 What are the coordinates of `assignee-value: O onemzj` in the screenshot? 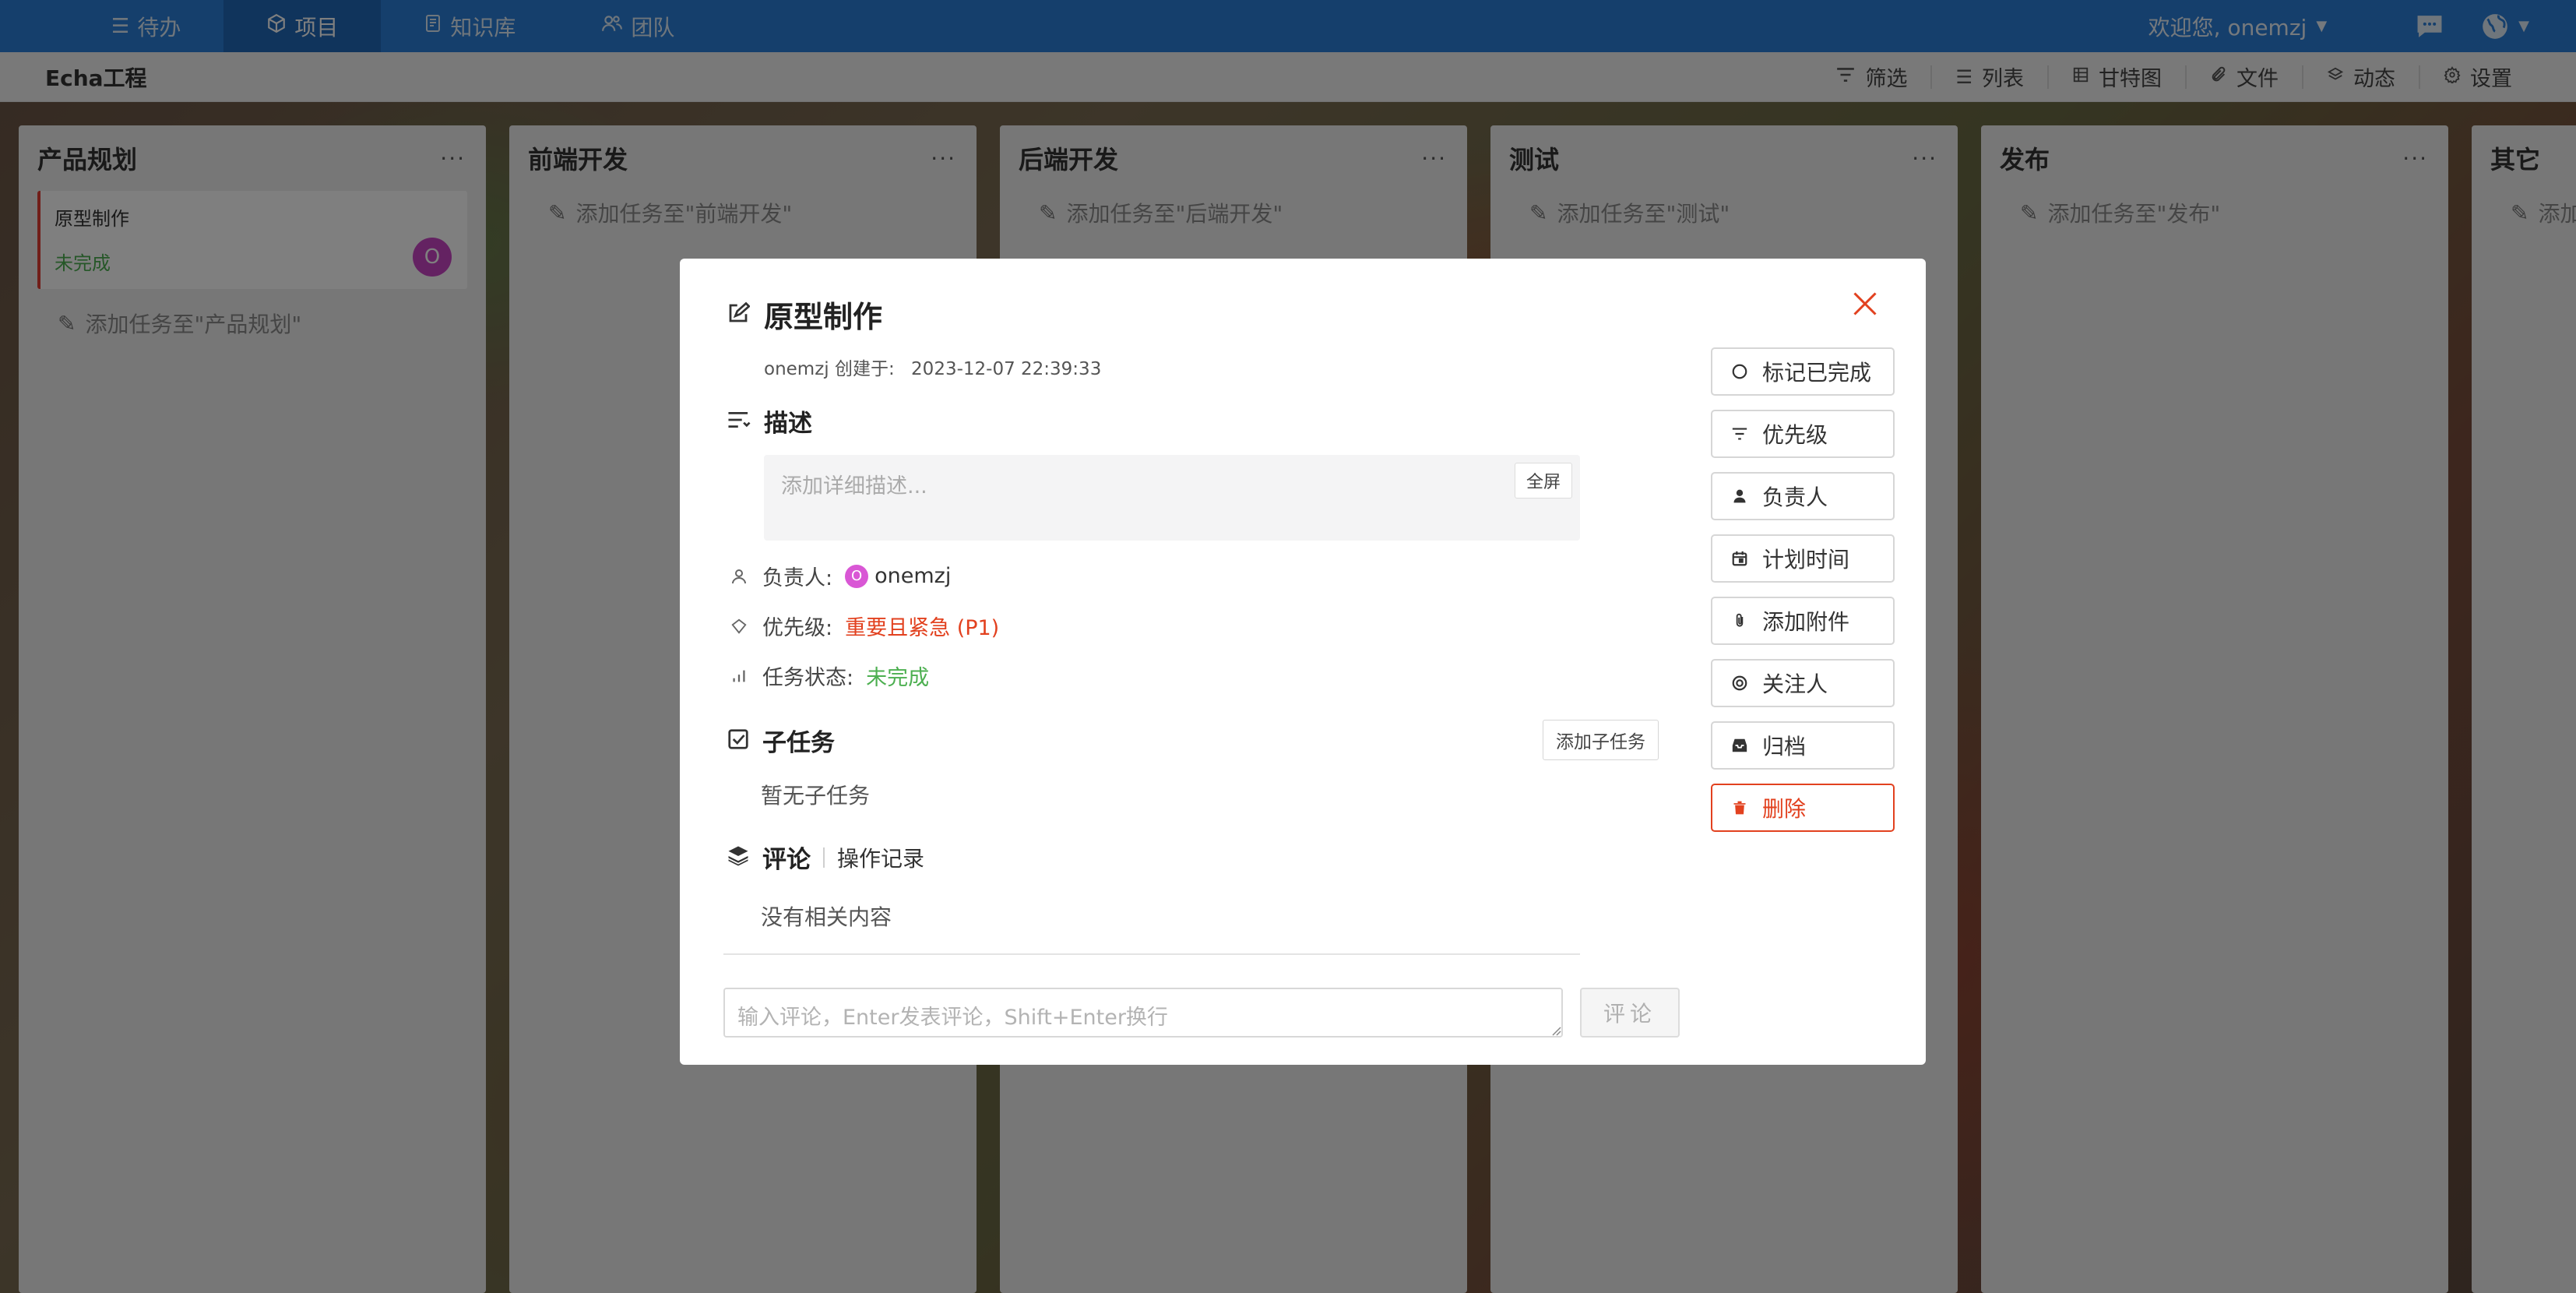 It's located at (898, 576).